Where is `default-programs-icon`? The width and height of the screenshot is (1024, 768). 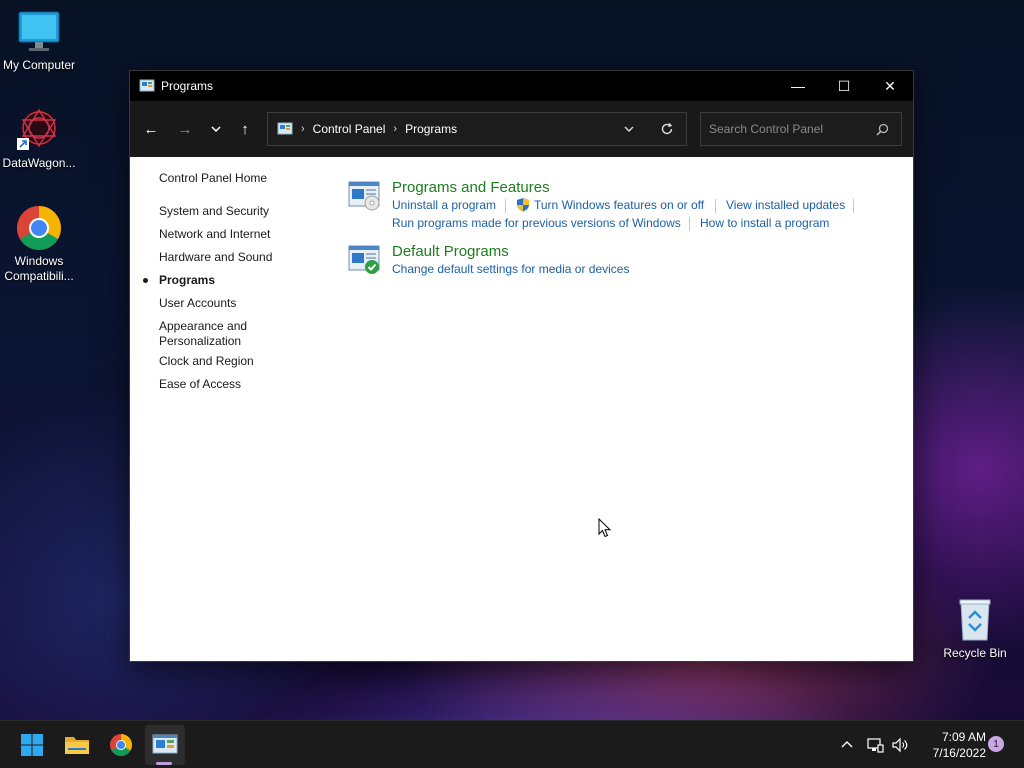
default-programs-icon is located at coordinates (365, 260).